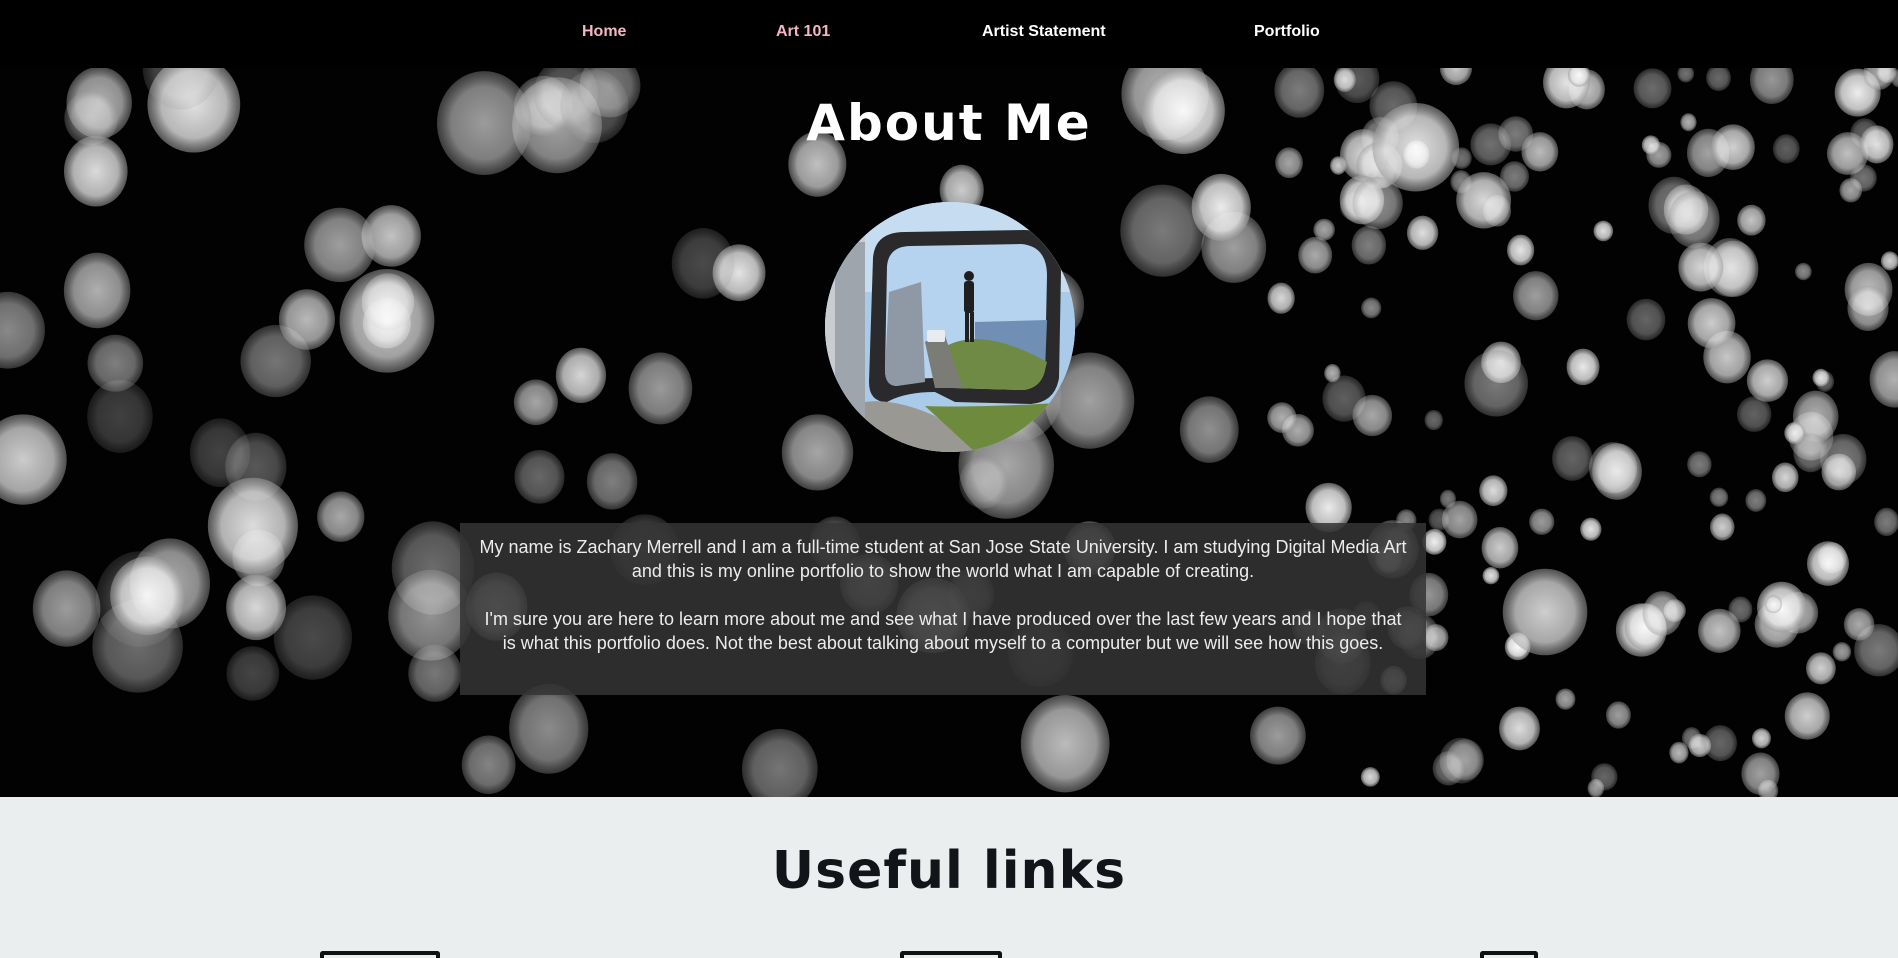 Image resolution: width=1898 pixels, height=958 pixels. What do you see at coordinates (951, 954) in the screenshot?
I see `tablet-icon` at bounding box center [951, 954].